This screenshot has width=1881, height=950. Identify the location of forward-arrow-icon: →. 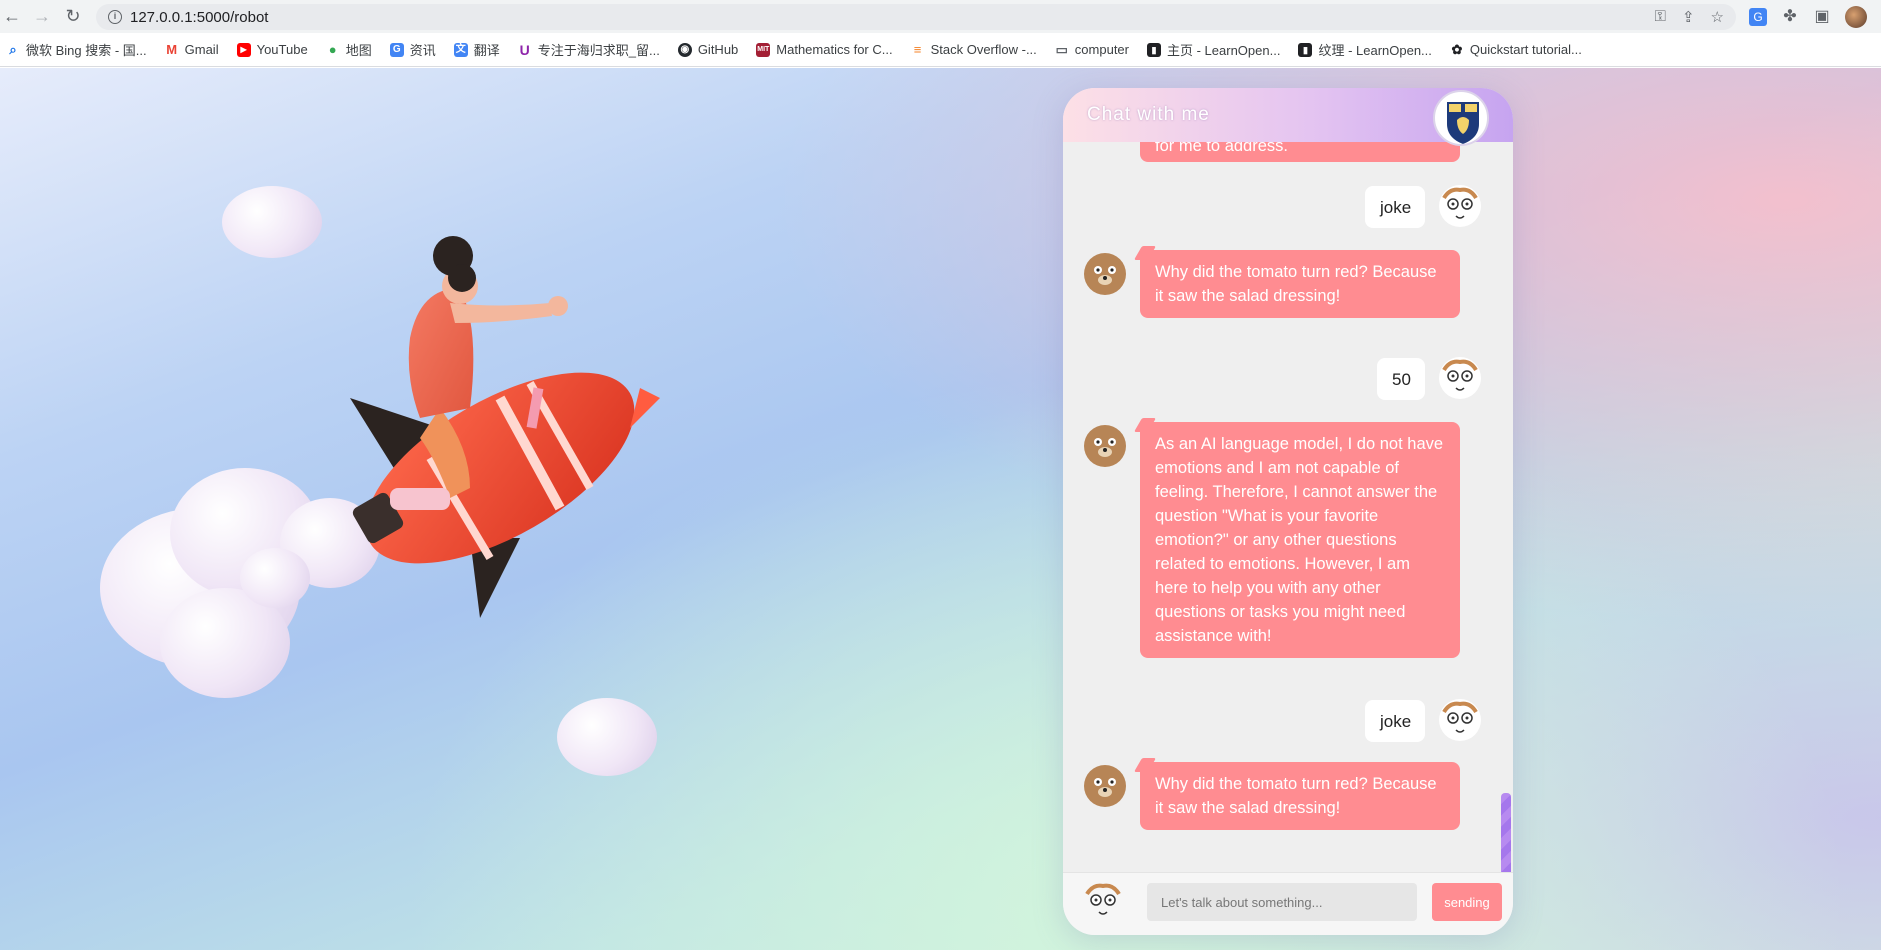
(42, 16).